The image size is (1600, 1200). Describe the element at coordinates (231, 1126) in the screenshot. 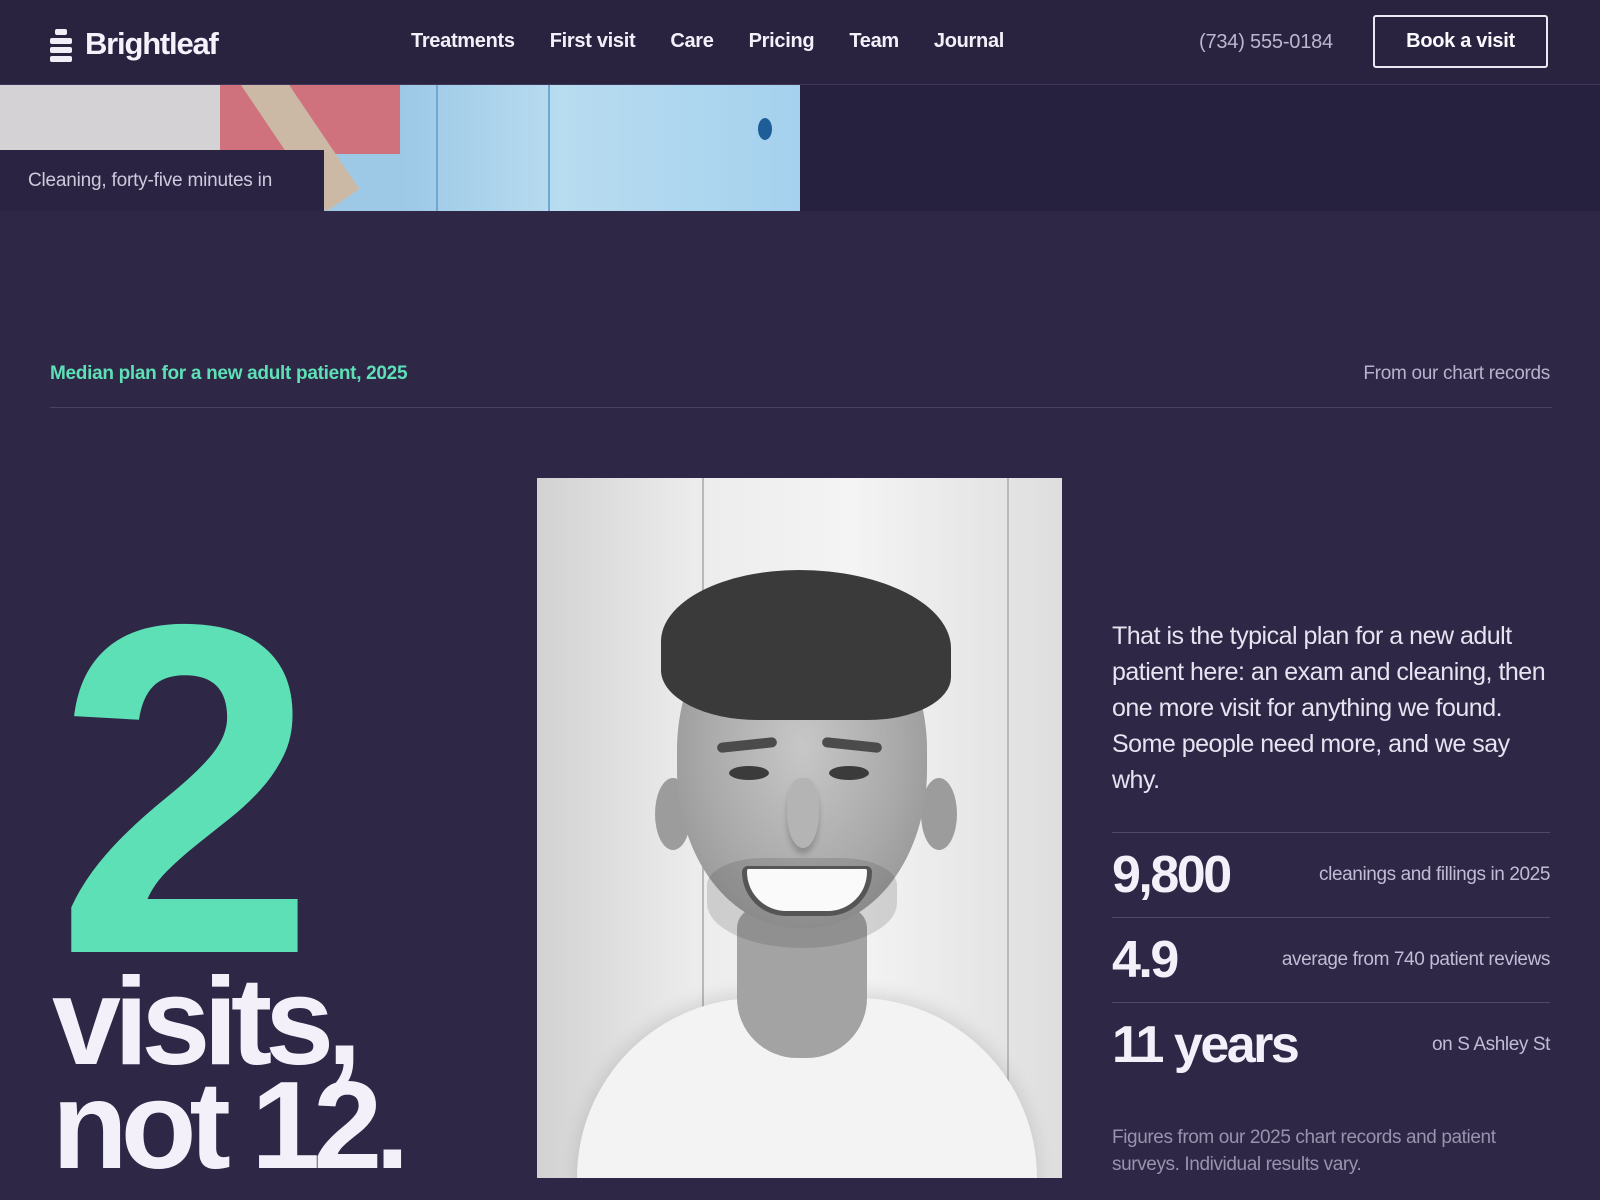

I see `headline-line-2: not 12.` at that location.